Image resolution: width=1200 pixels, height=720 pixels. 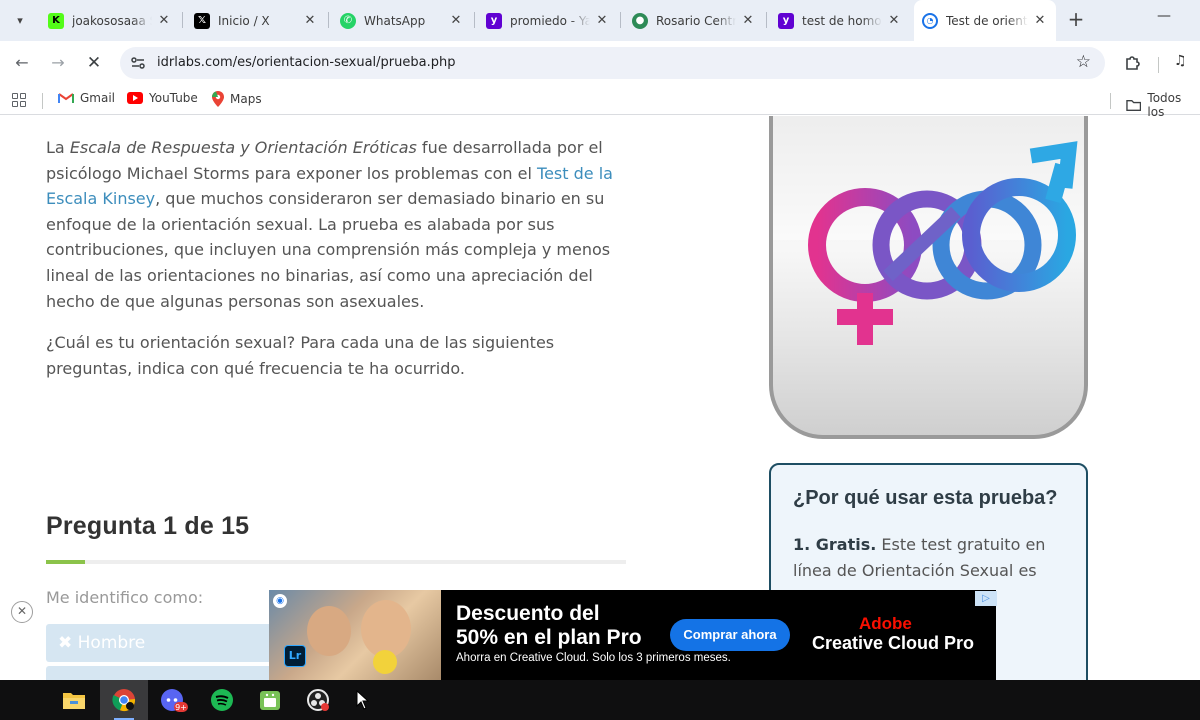 I want to click on taskbar-android, so click(x=270, y=700).